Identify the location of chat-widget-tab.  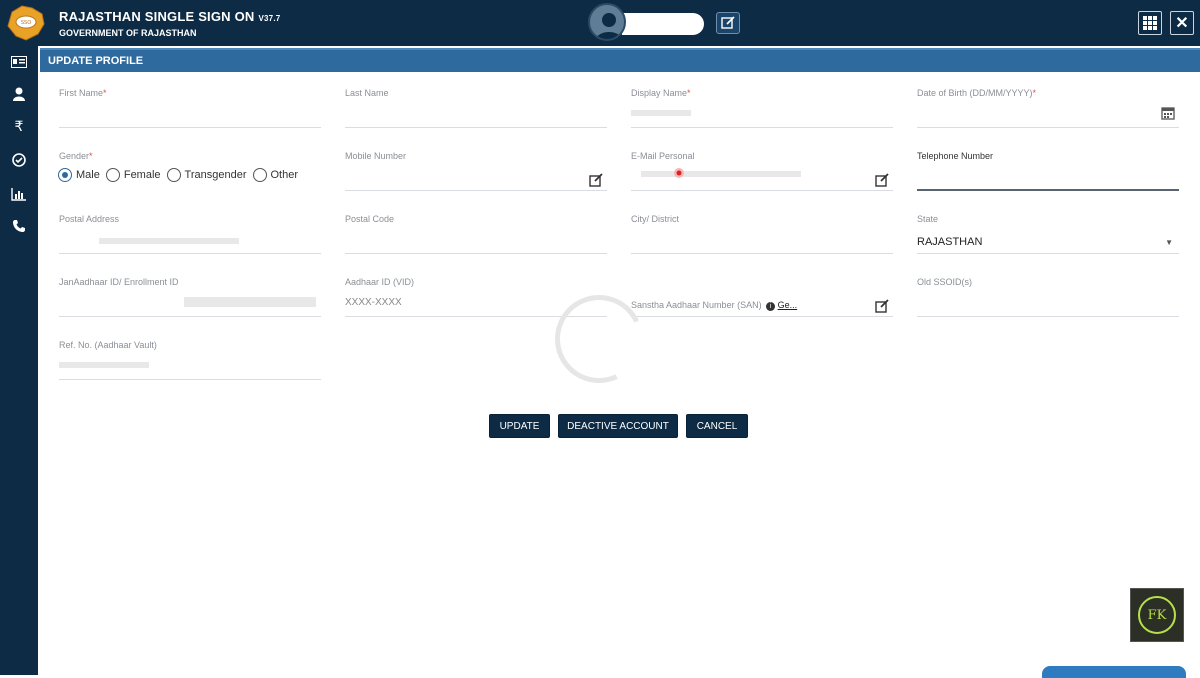
(1114, 672).